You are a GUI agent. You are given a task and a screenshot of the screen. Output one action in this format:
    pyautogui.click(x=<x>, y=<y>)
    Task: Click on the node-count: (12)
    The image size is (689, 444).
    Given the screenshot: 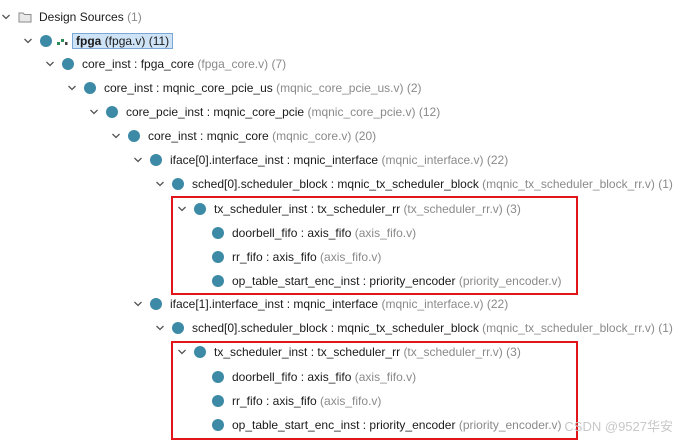 What is the action you would take?
    pyautogui.click(x=429, y=112)
    